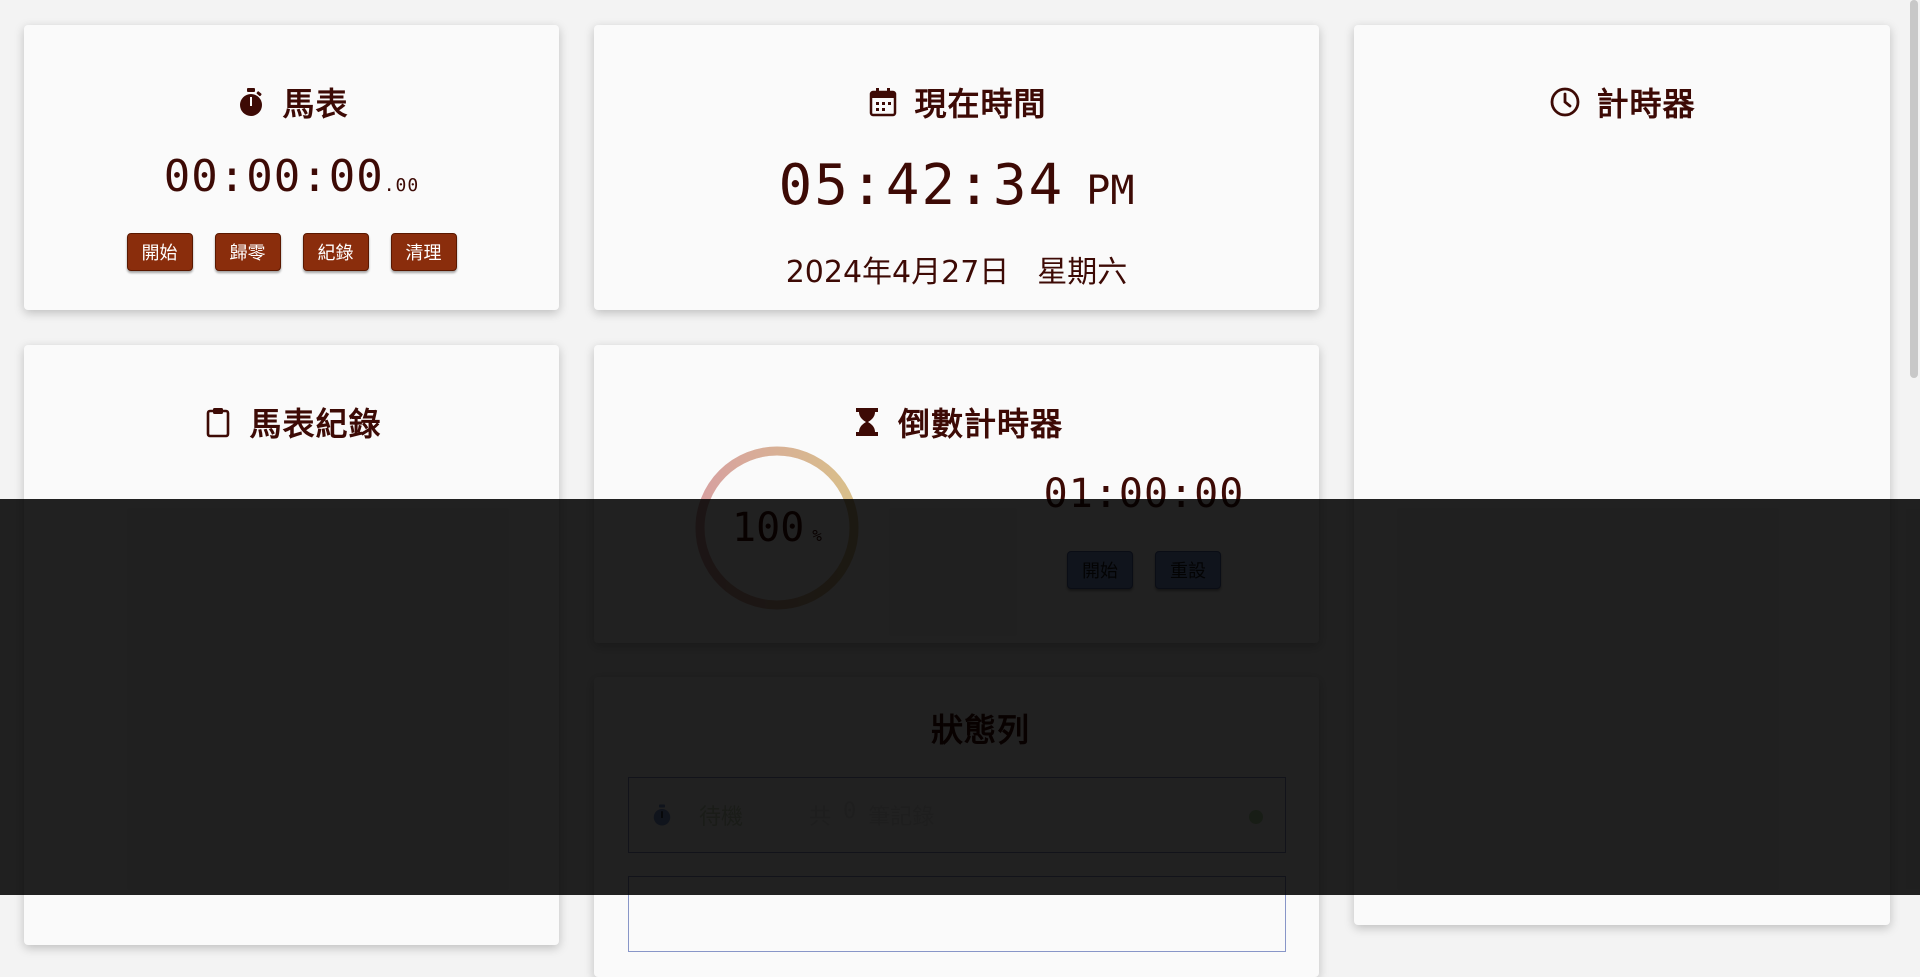  I want to click on stopwatch-title-text: 馬表, so click(315, 104).